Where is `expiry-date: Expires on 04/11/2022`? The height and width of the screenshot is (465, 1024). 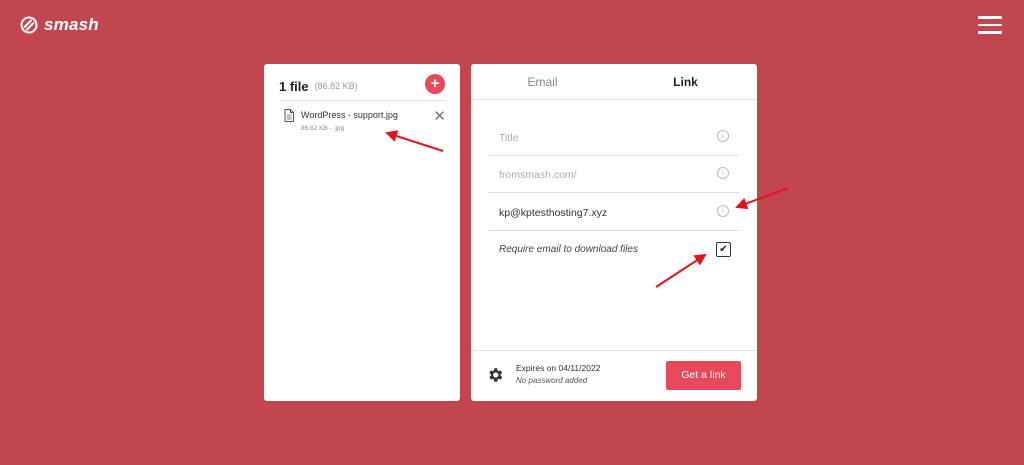
expiry-date: Expires on 04/11/2022 is located at coordinates (558, 368).